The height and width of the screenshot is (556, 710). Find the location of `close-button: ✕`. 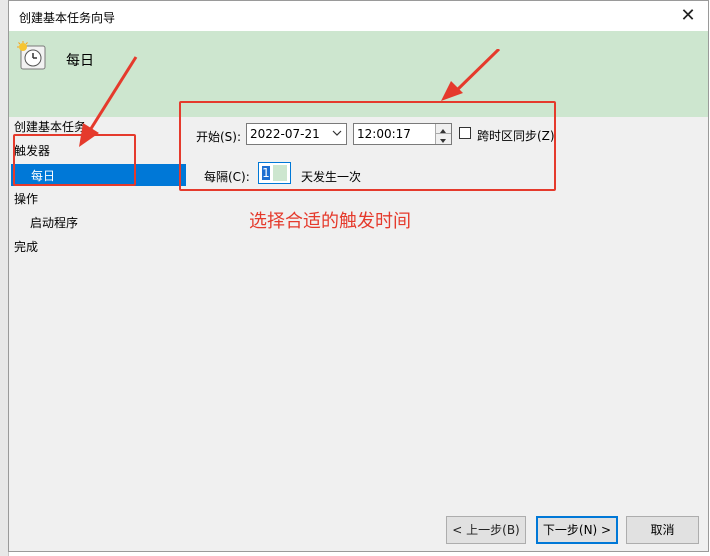

close-button: ✕ is located at coordinates (688, 16).